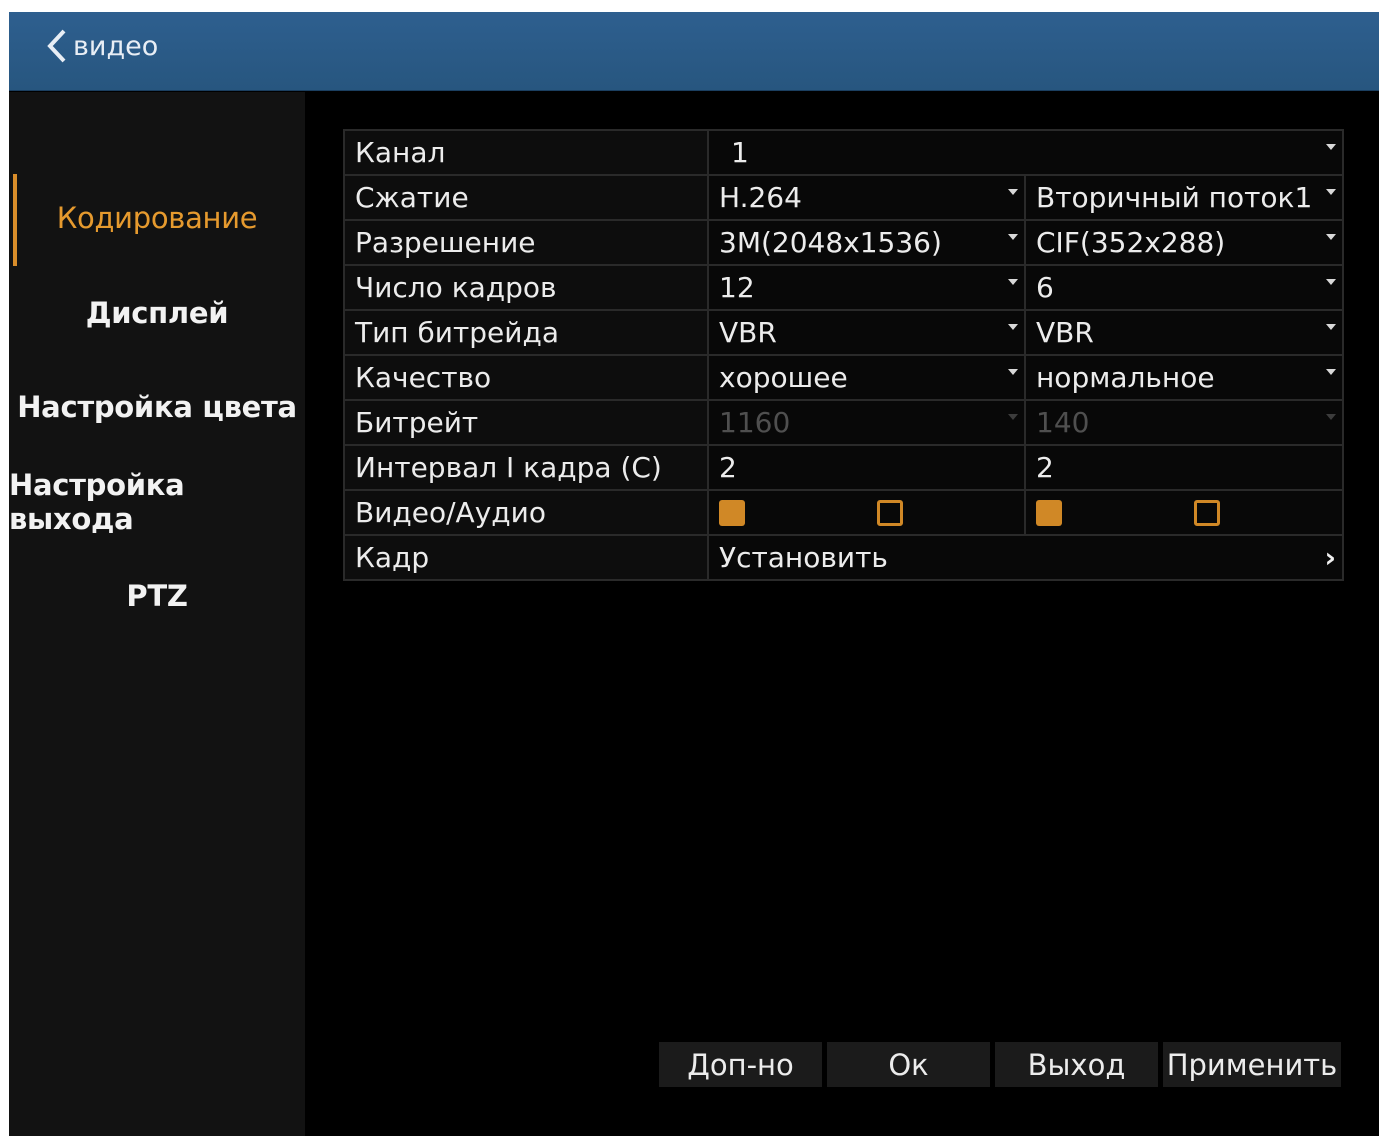 The height and width of the screenshot is (1136, 1383). I want to click on title-bar: видео, so click(694, 51).